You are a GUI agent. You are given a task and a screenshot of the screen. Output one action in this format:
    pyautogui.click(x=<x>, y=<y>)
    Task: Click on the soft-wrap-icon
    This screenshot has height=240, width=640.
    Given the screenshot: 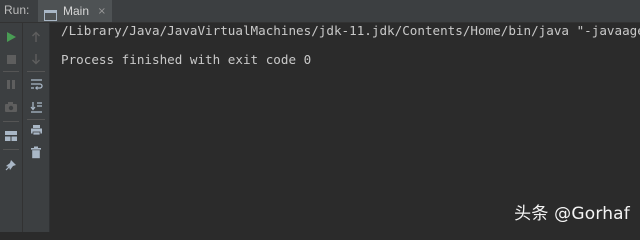 What is the action you would take?
    pyautogui.click(x=36, y=84)
    